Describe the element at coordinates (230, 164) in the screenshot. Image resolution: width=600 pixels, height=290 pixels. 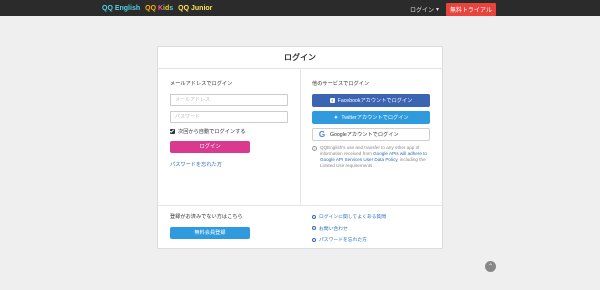
I see `forgot-password-link: パスワードを忘れた方` at that location.